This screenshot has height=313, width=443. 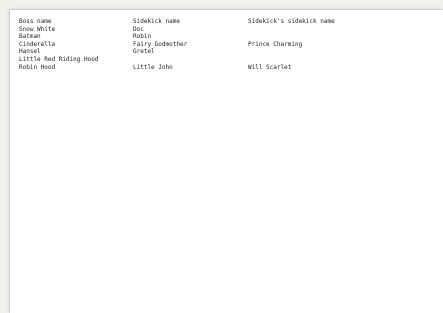 What do you see at coordinates (153, 67) in the screenshot?
I see `table-cell-sidekick: Little John` at bounding box center [153, 67].